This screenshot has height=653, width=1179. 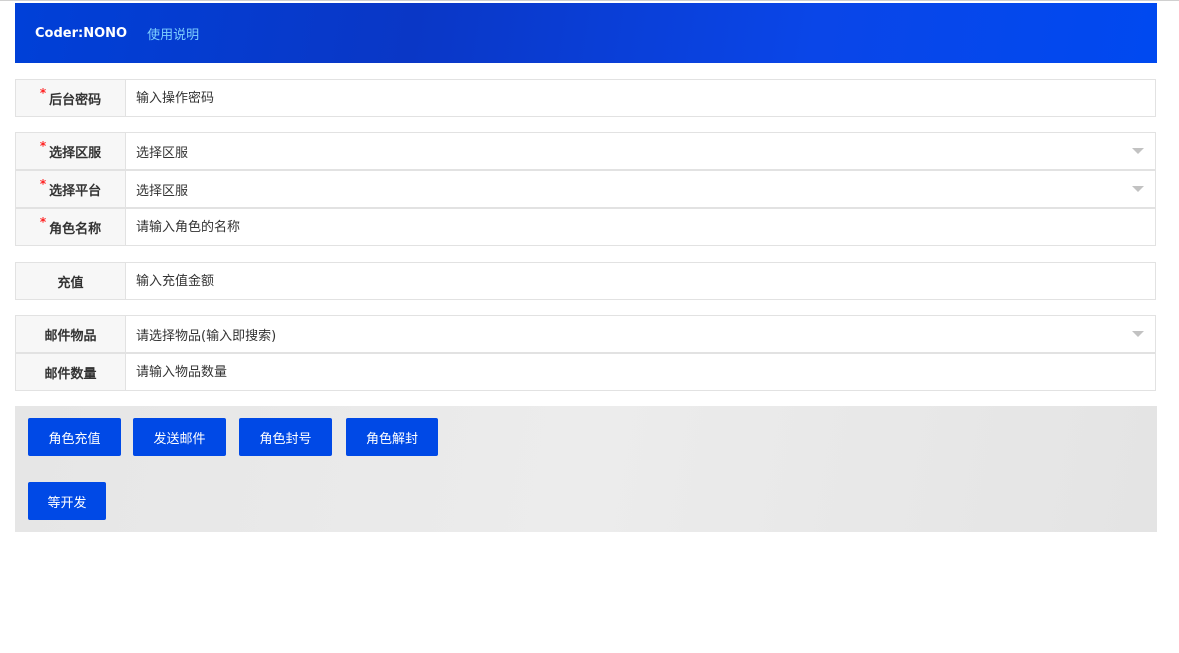 I want to click on mail-quantity-input, so click(x=640, y=372).